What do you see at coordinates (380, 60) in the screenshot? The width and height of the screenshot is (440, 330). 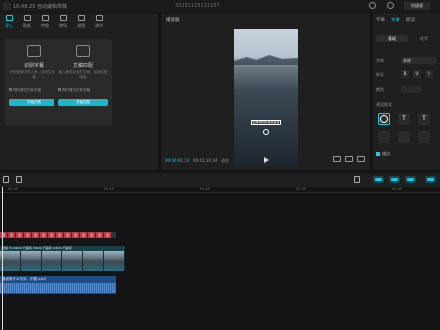 I see `font-label: 字体` at bounding box center [380, 60].